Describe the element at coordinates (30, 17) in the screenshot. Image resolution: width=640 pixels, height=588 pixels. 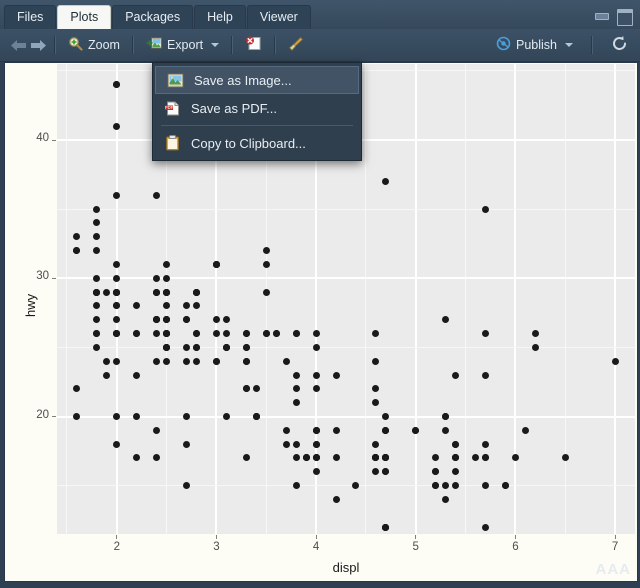
I see `tab-files: Files` at that location.